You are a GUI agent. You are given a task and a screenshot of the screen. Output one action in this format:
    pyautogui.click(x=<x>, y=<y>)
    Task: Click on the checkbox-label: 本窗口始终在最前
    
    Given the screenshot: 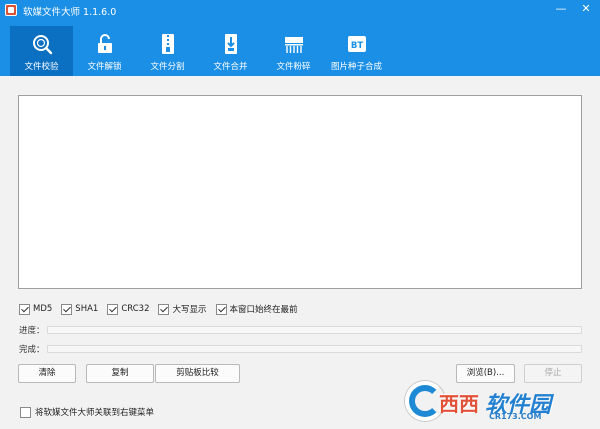 What is the action you would take?
    pyautogui.click(x=263, y=310)
    